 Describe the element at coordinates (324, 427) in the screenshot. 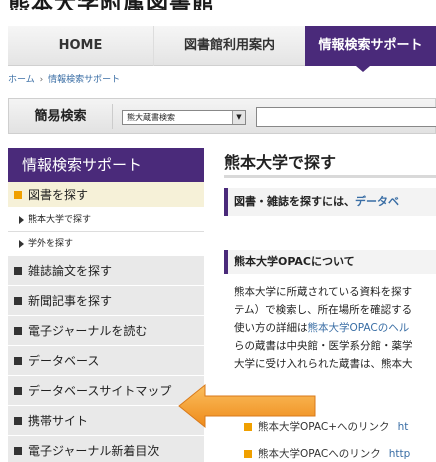

I see `link-label: 熊本大学OPAC+へのリンク` at that location.